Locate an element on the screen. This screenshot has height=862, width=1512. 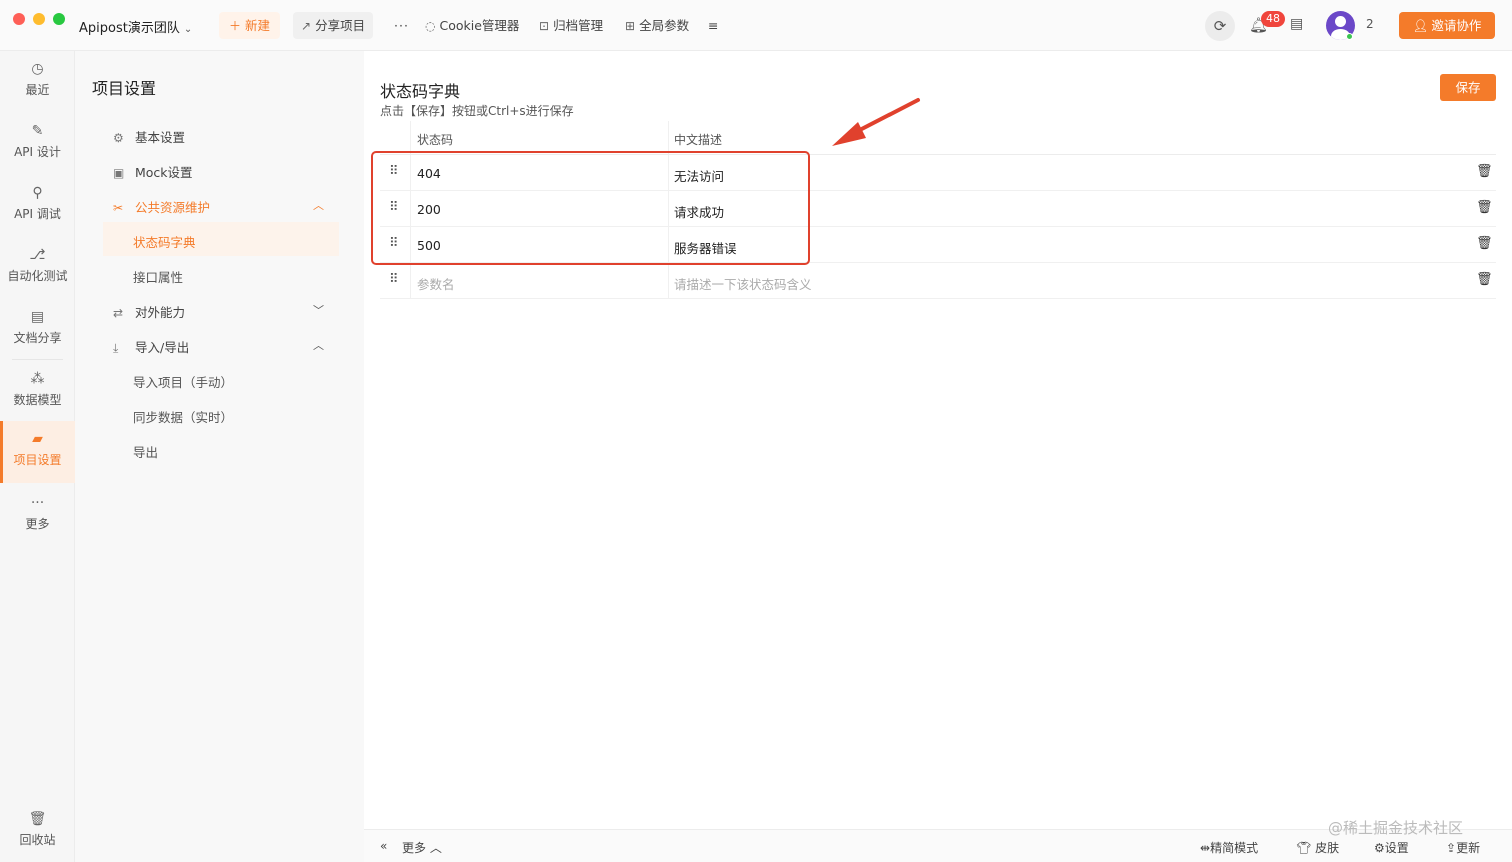
global-params-button: ⊞ 全局参数 is located at coordinates (657, 25).